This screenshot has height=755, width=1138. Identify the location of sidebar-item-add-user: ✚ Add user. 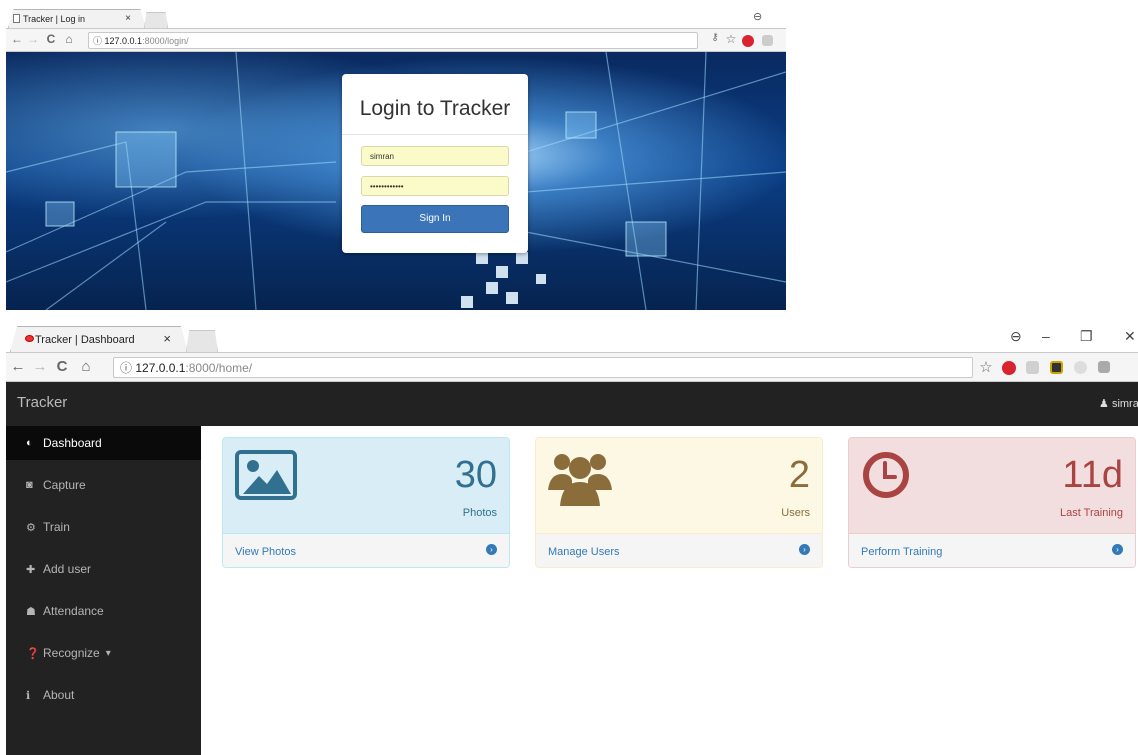
(103, 569).